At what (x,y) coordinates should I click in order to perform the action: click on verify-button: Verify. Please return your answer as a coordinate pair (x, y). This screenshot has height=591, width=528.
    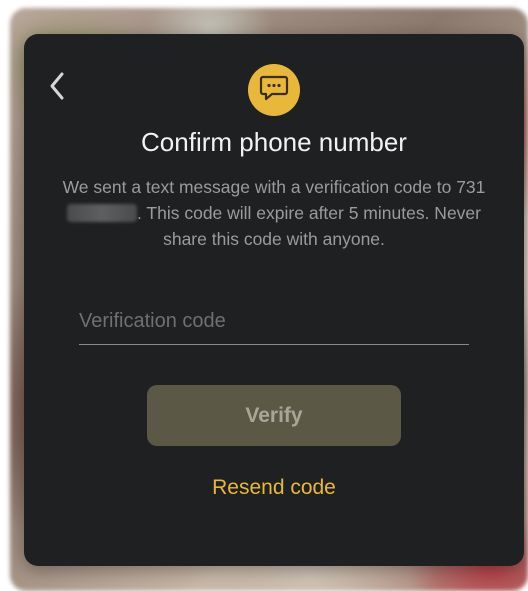
    Looking at the image, I should click on (274, 415).